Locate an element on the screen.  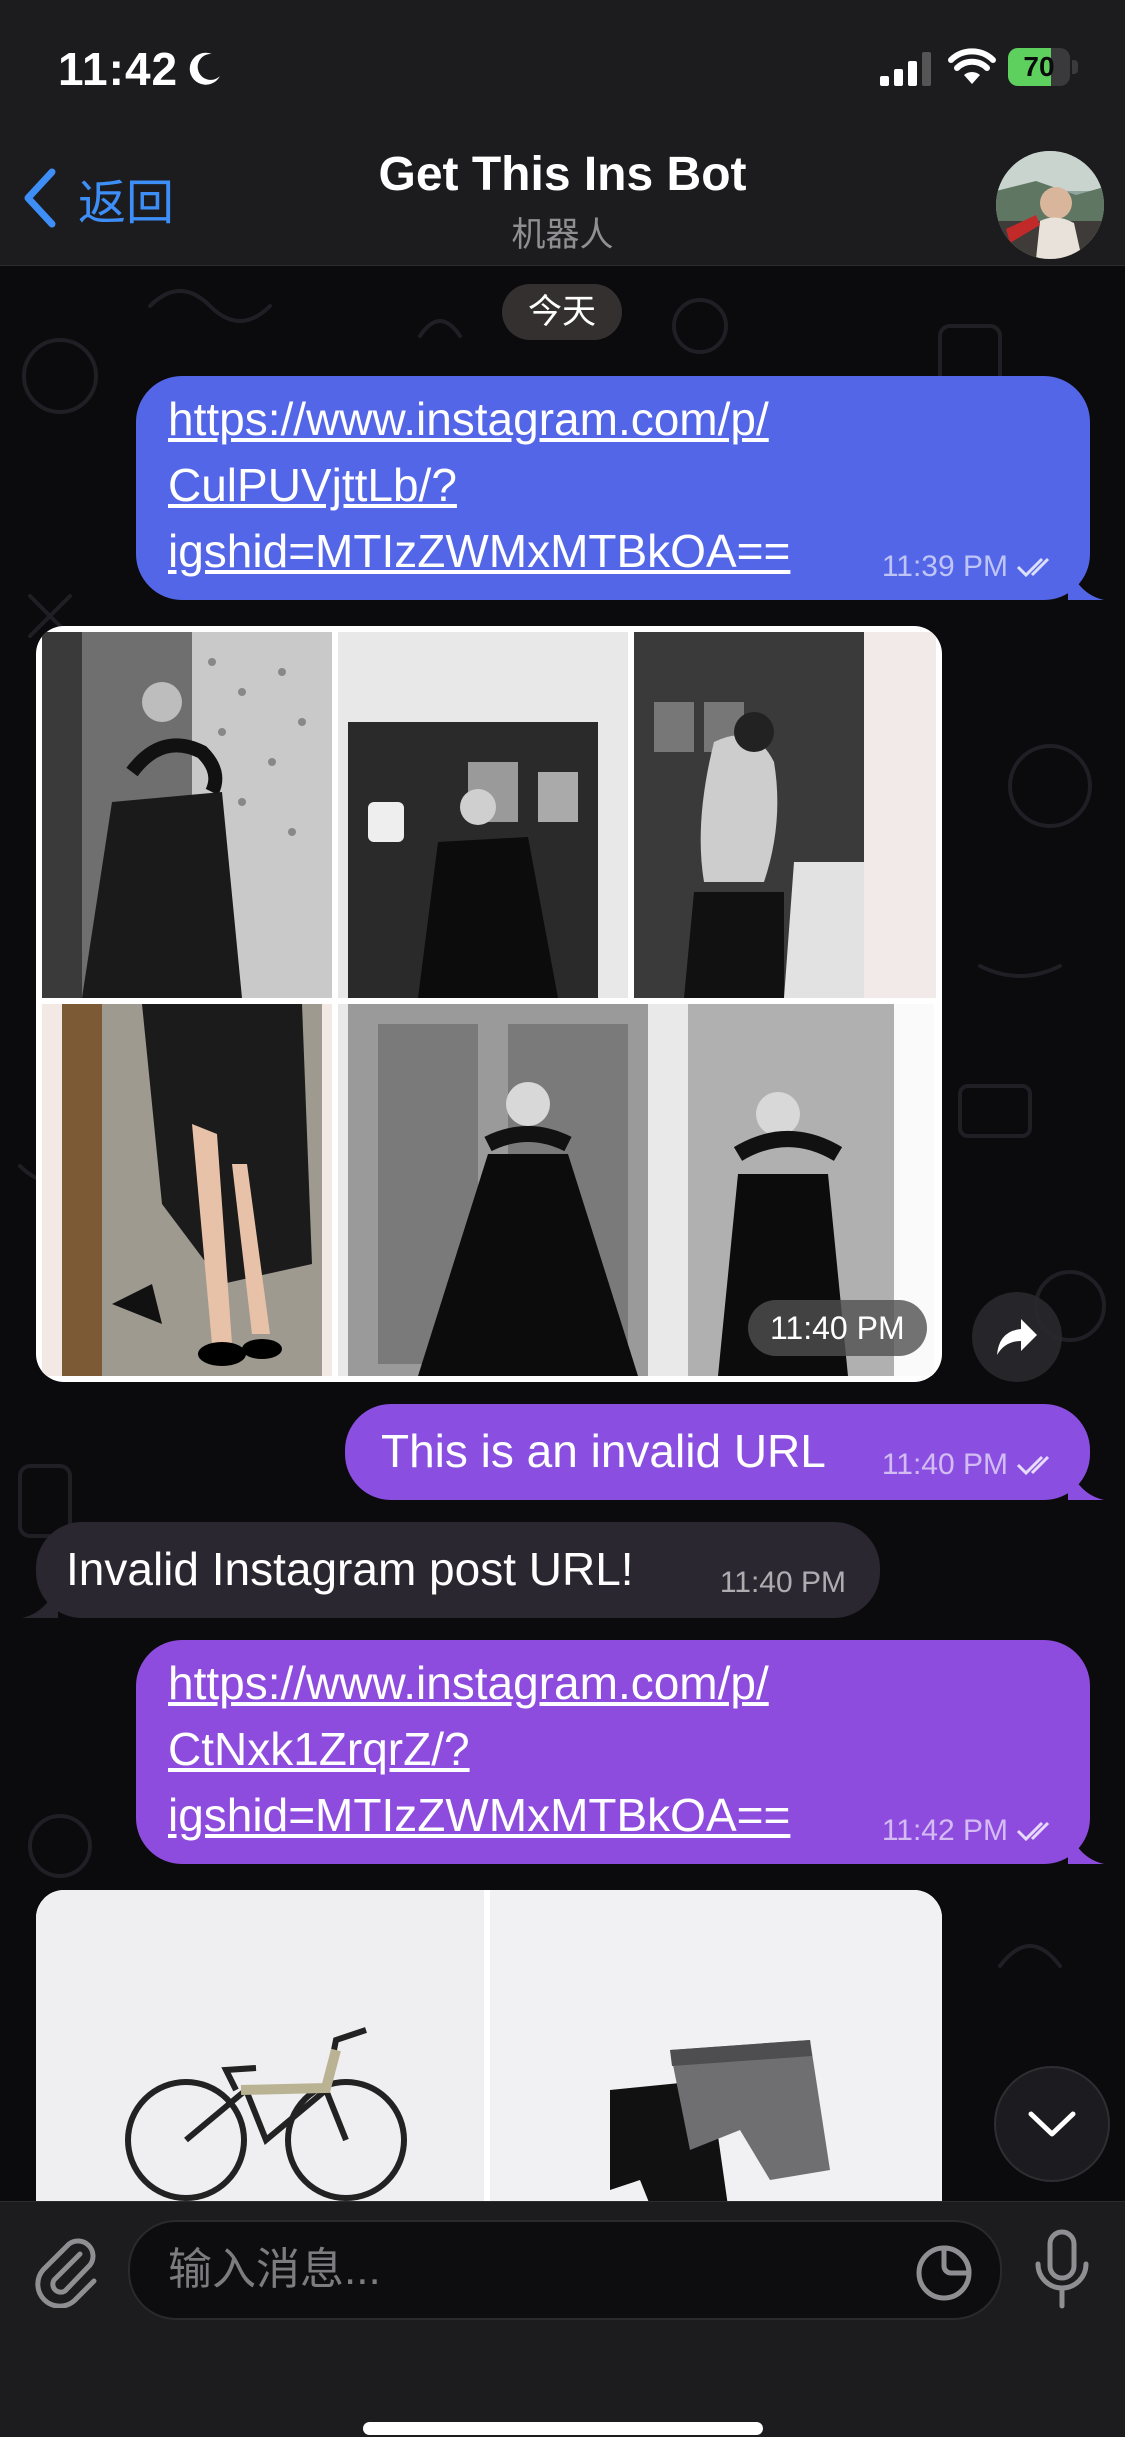
share-arrow-icon is located at coordinates (1017, 1337).